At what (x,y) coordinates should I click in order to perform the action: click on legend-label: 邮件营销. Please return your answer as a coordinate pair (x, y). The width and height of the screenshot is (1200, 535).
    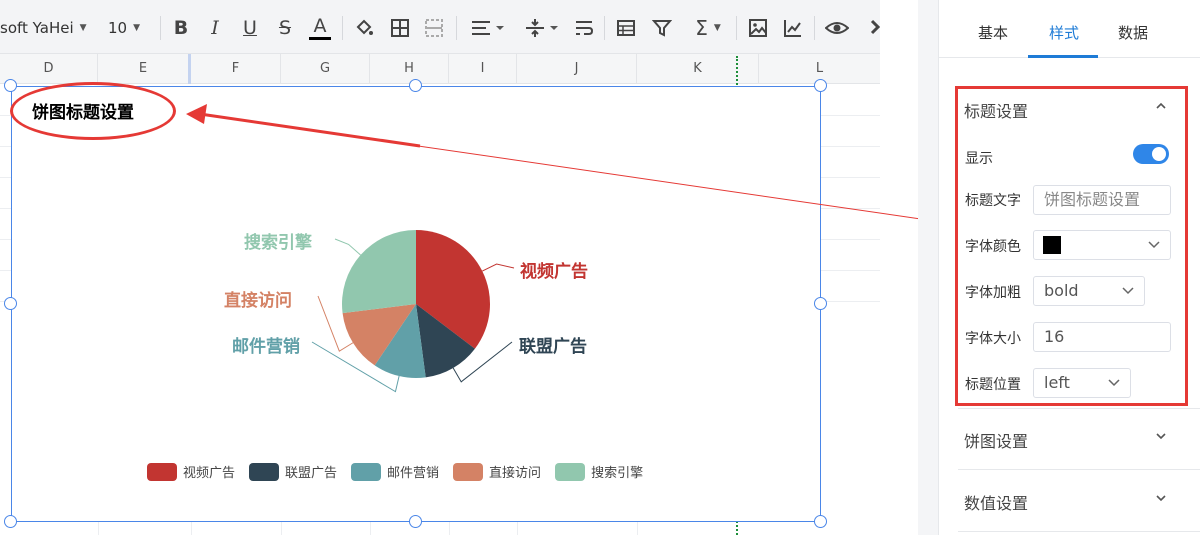
    Looking at the image, I should click on (413, 473).